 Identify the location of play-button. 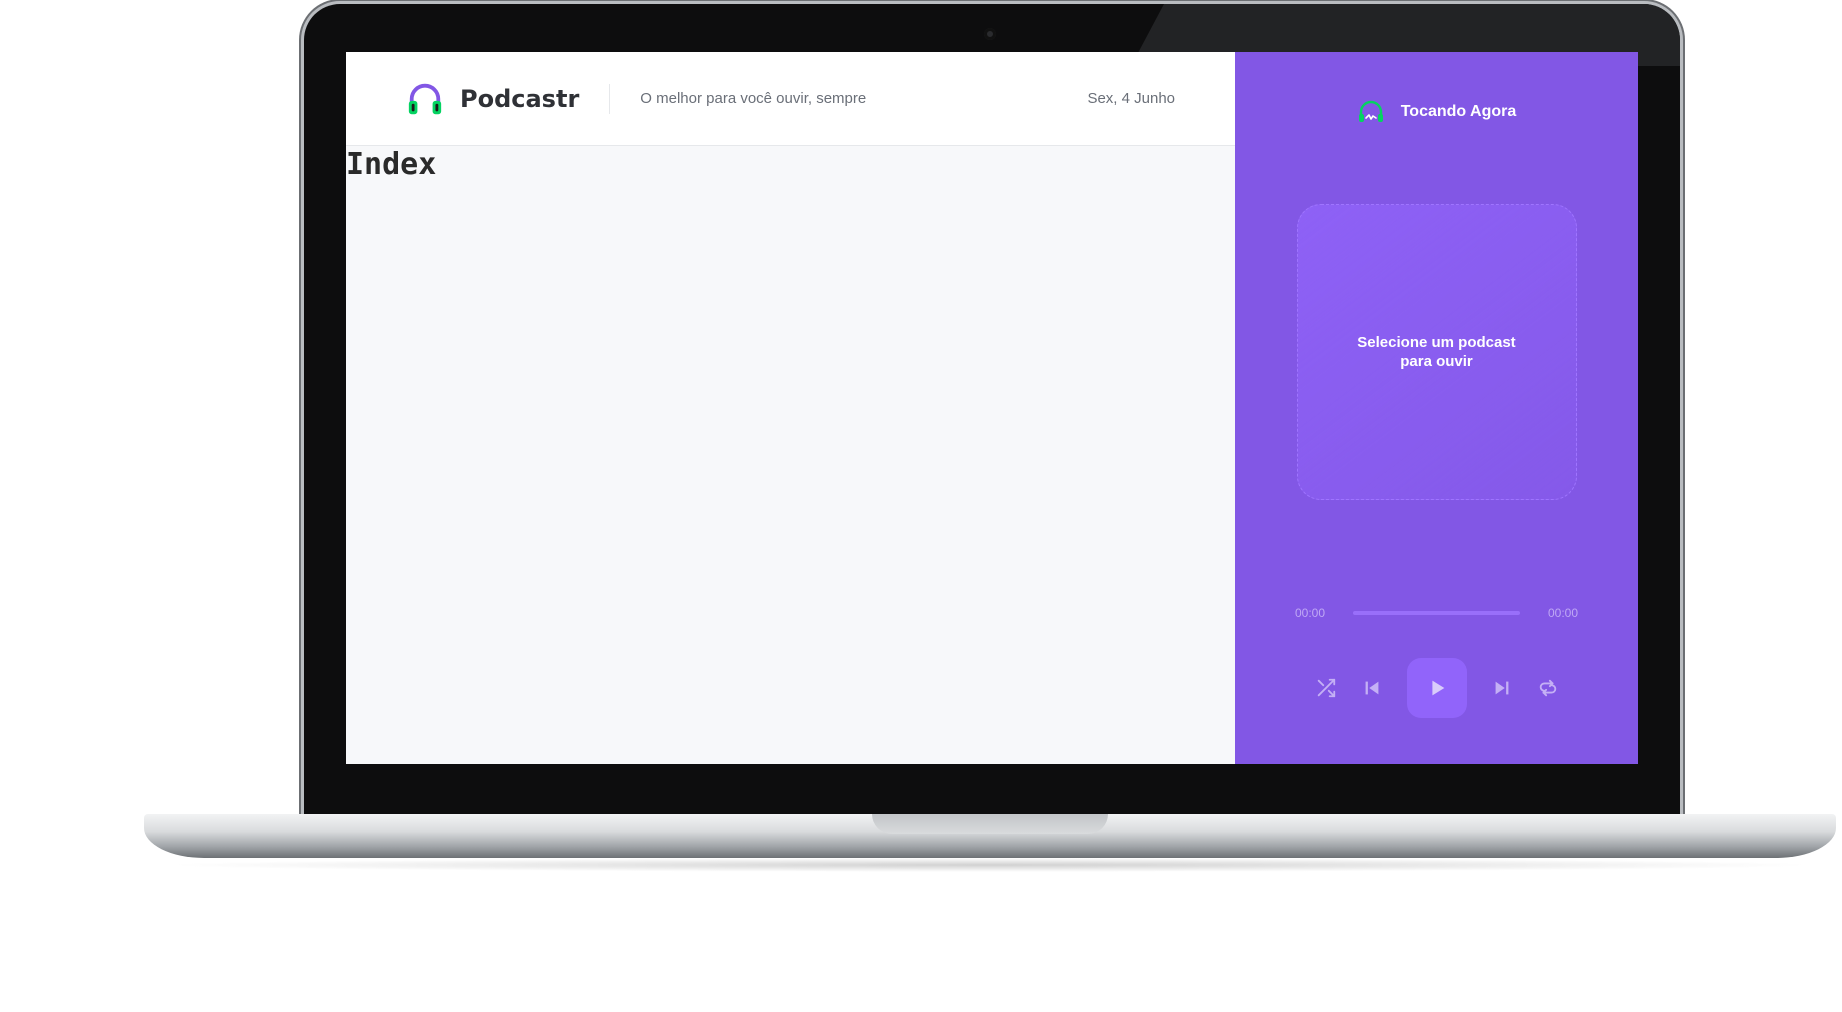
(1436, 688).